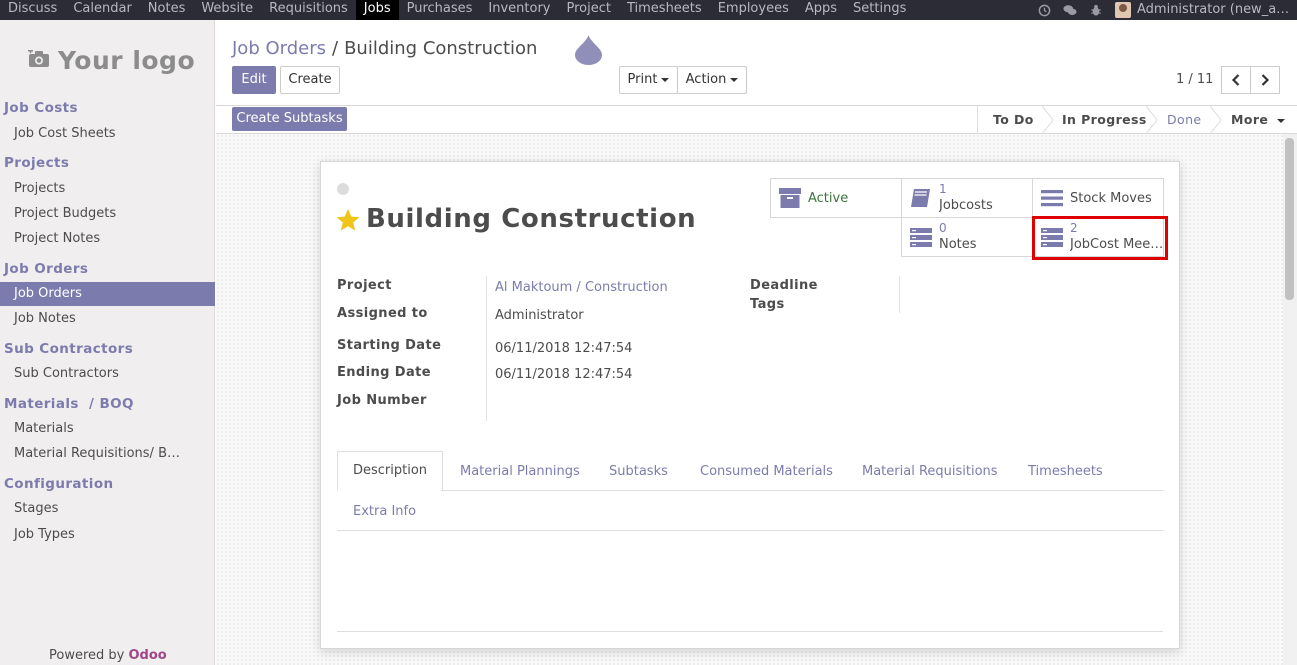  Describe the element at coordinates (753, 10) in the screenshot. I see `menu-employees: Employees` at that location.